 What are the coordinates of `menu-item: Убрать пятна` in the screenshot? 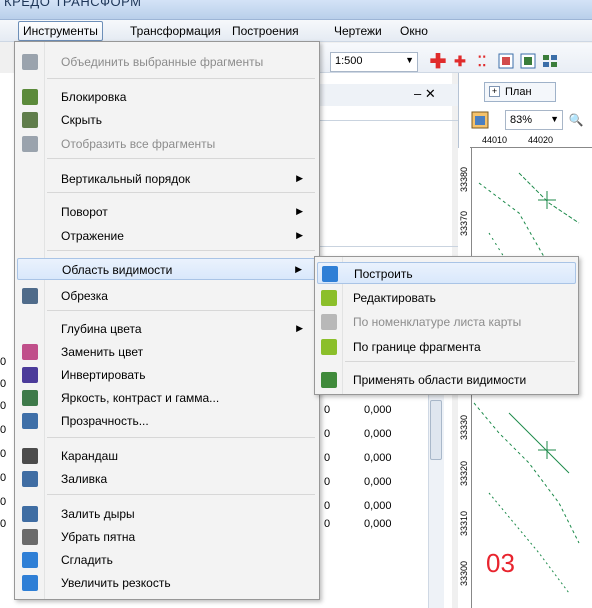 It's located at (167, 537).